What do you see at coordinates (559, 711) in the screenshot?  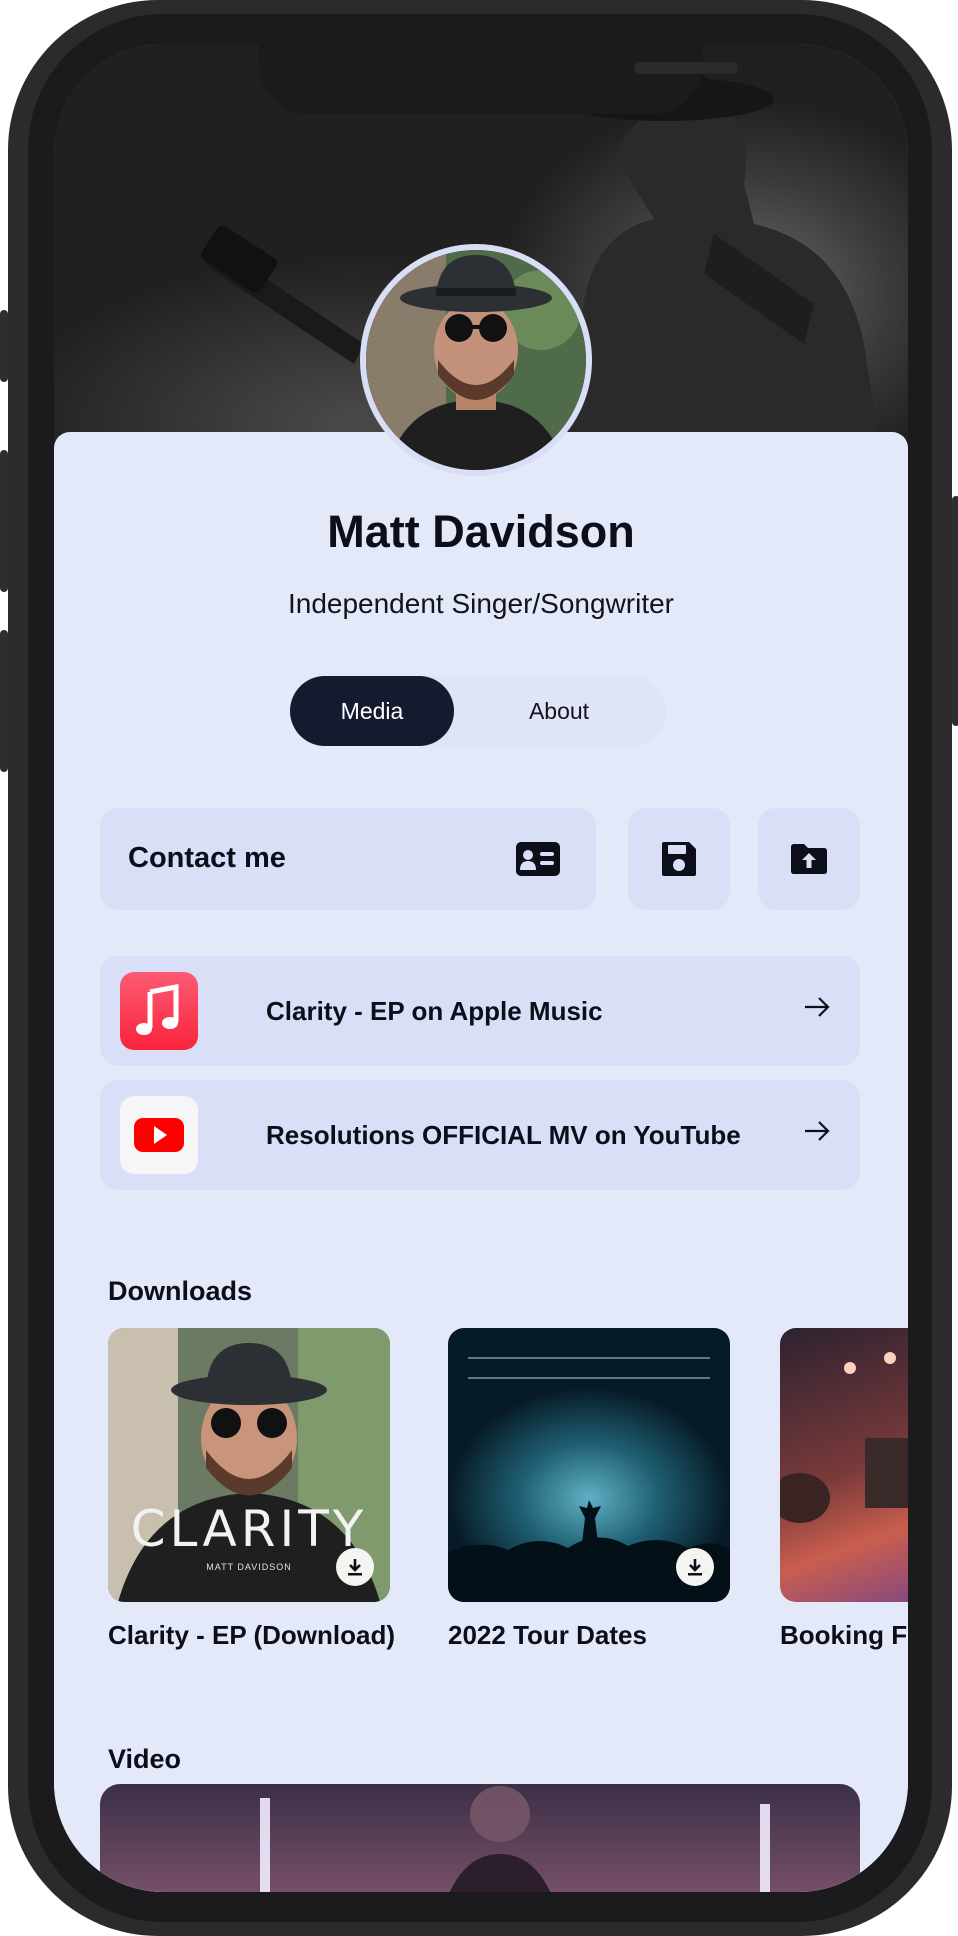 I see `tab-about: About` at bounding box center [559, 711].